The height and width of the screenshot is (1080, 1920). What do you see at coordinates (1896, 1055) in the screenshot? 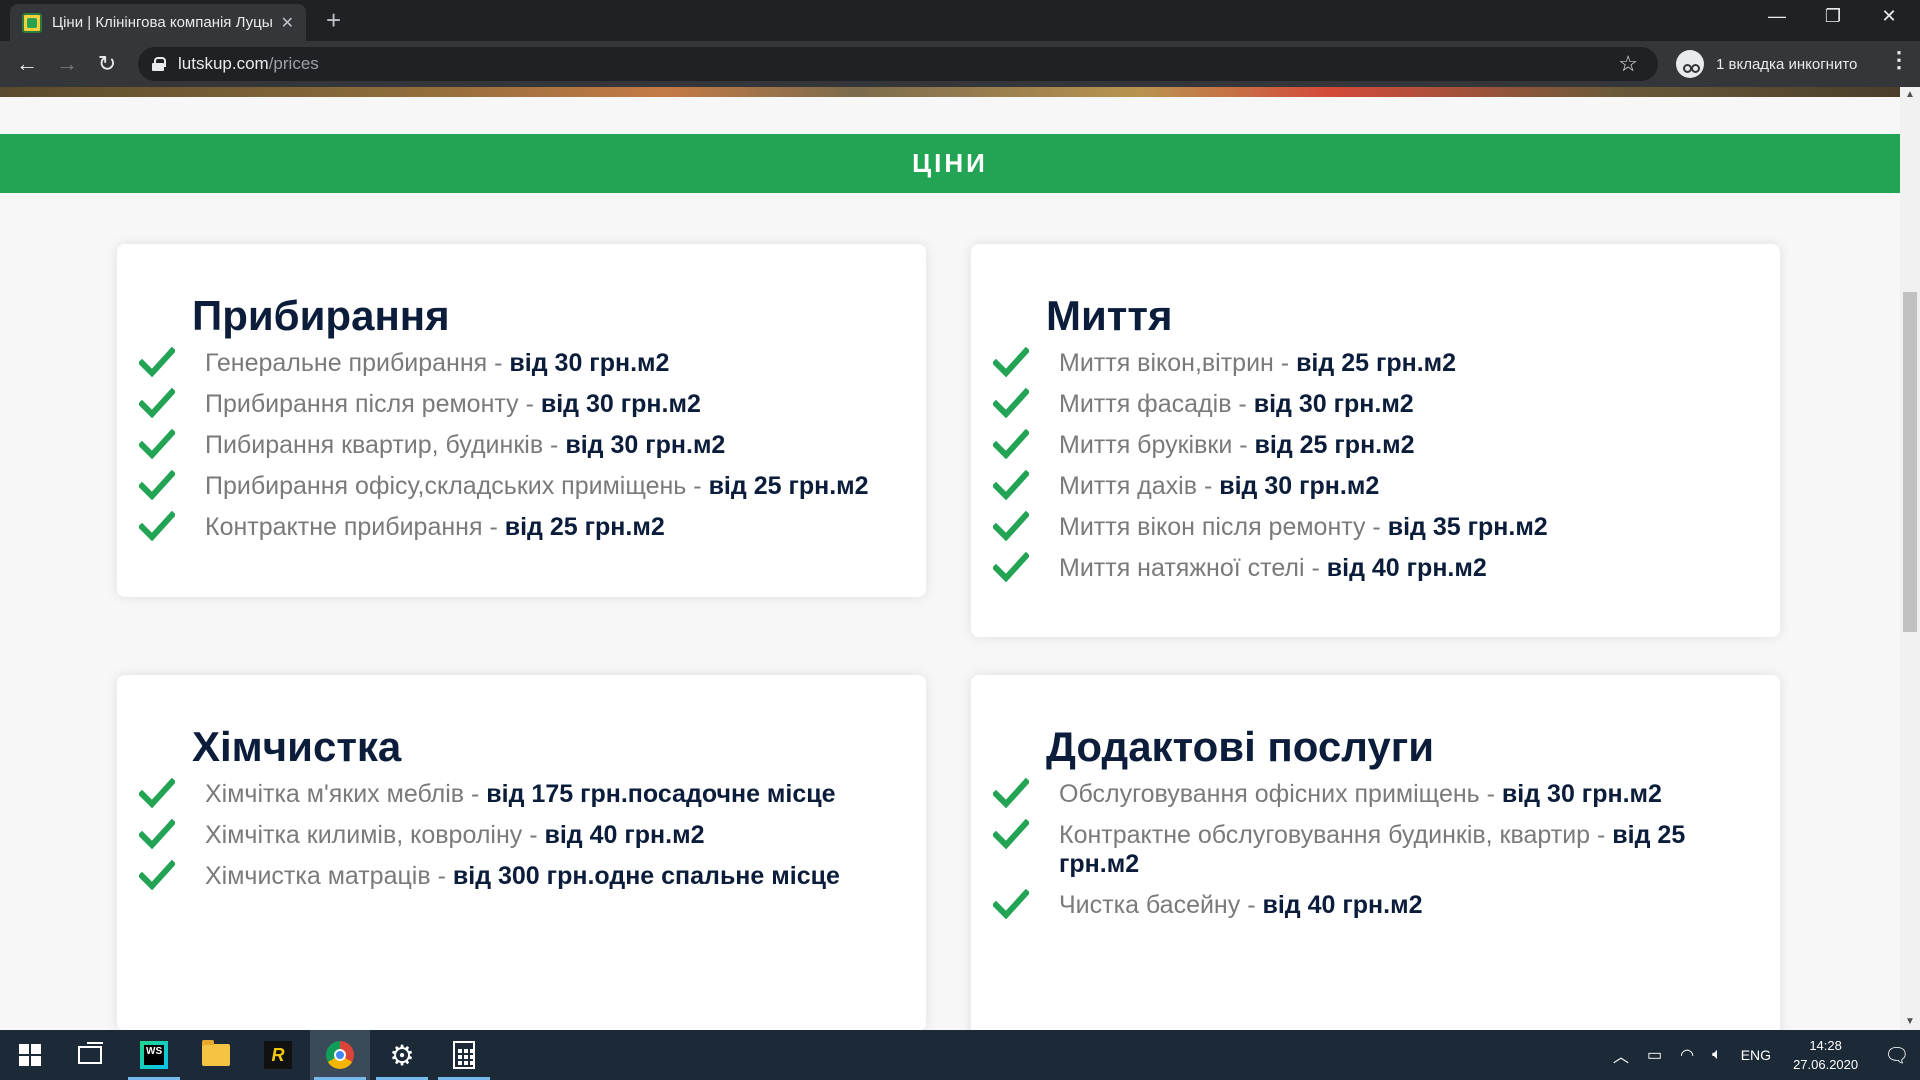
I see `notifications-icon: 🗨︎` at bounding box center [1896, 1055].